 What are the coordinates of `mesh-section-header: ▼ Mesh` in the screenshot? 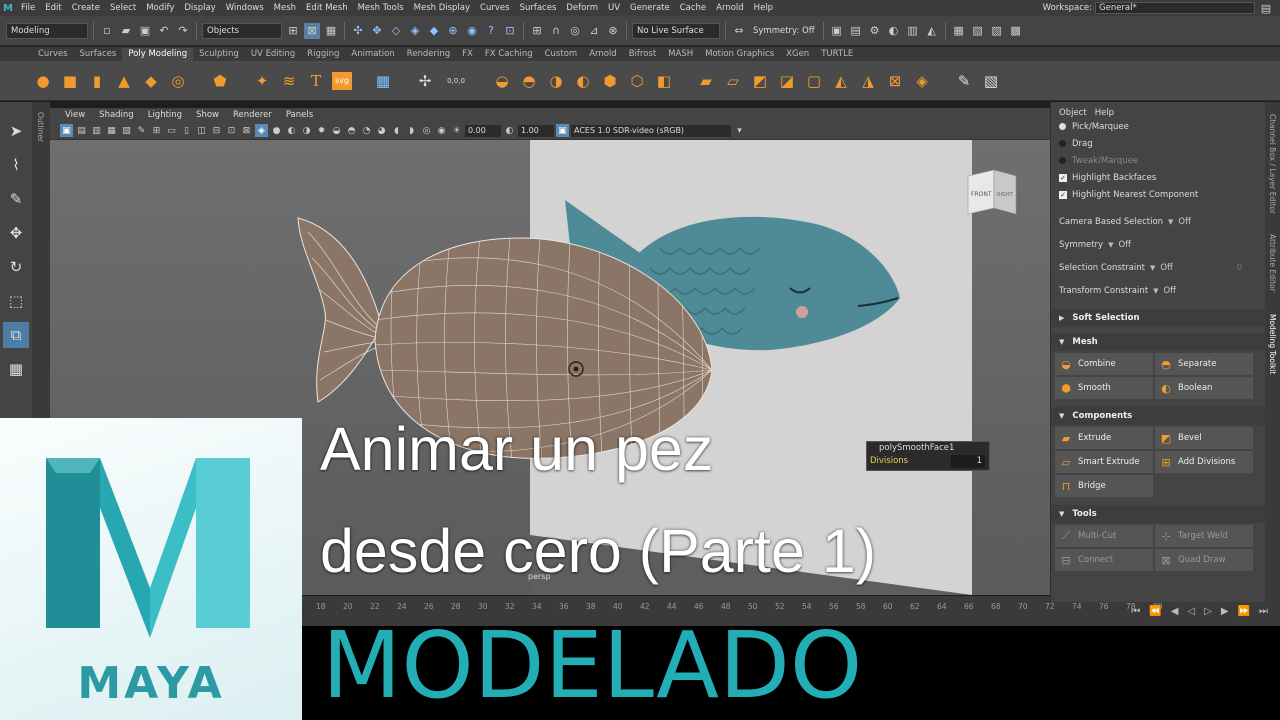 It's located at (1158, 342).